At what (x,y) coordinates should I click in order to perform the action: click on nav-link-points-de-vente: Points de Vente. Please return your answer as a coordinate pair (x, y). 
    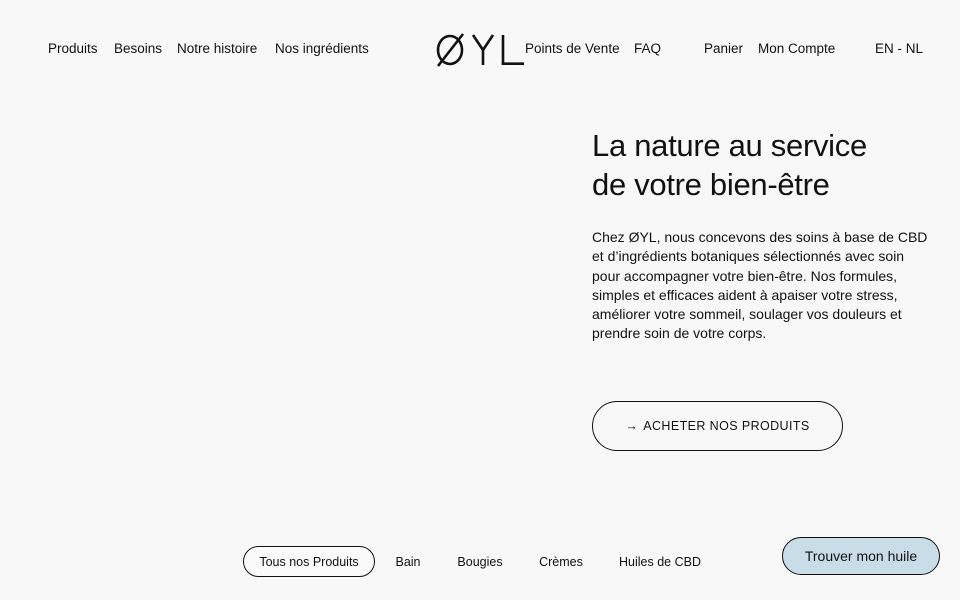
    Looking at the image, I should click on (572, 49).